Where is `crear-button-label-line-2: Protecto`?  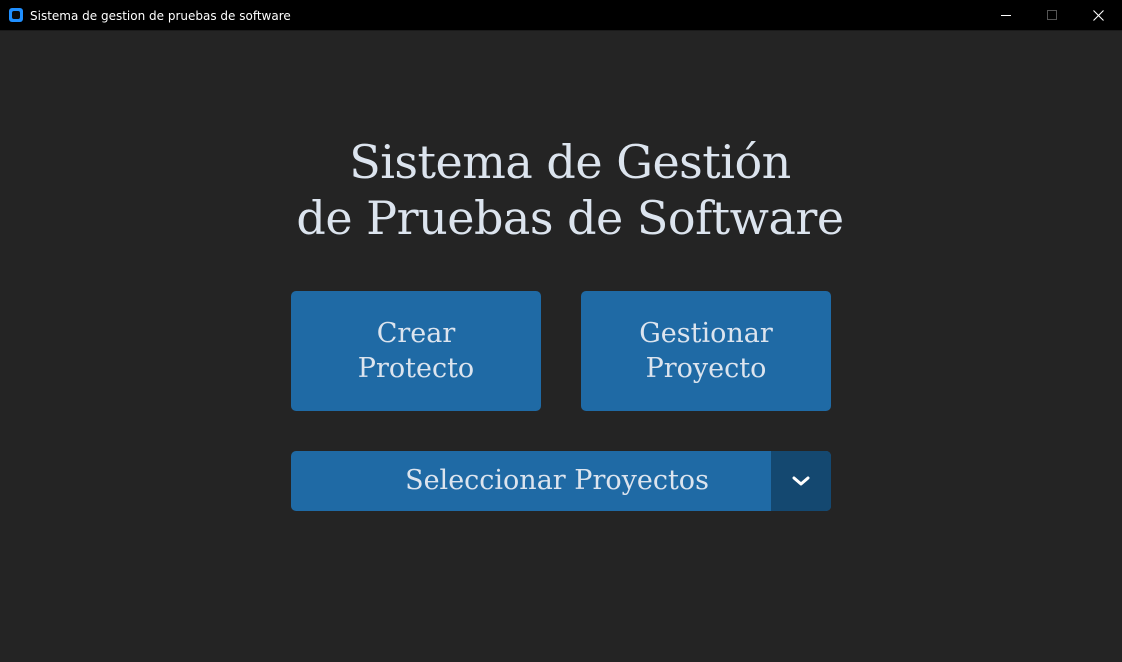
crear-button-label-line-2: Protecto is located at coordinates (416, 368).